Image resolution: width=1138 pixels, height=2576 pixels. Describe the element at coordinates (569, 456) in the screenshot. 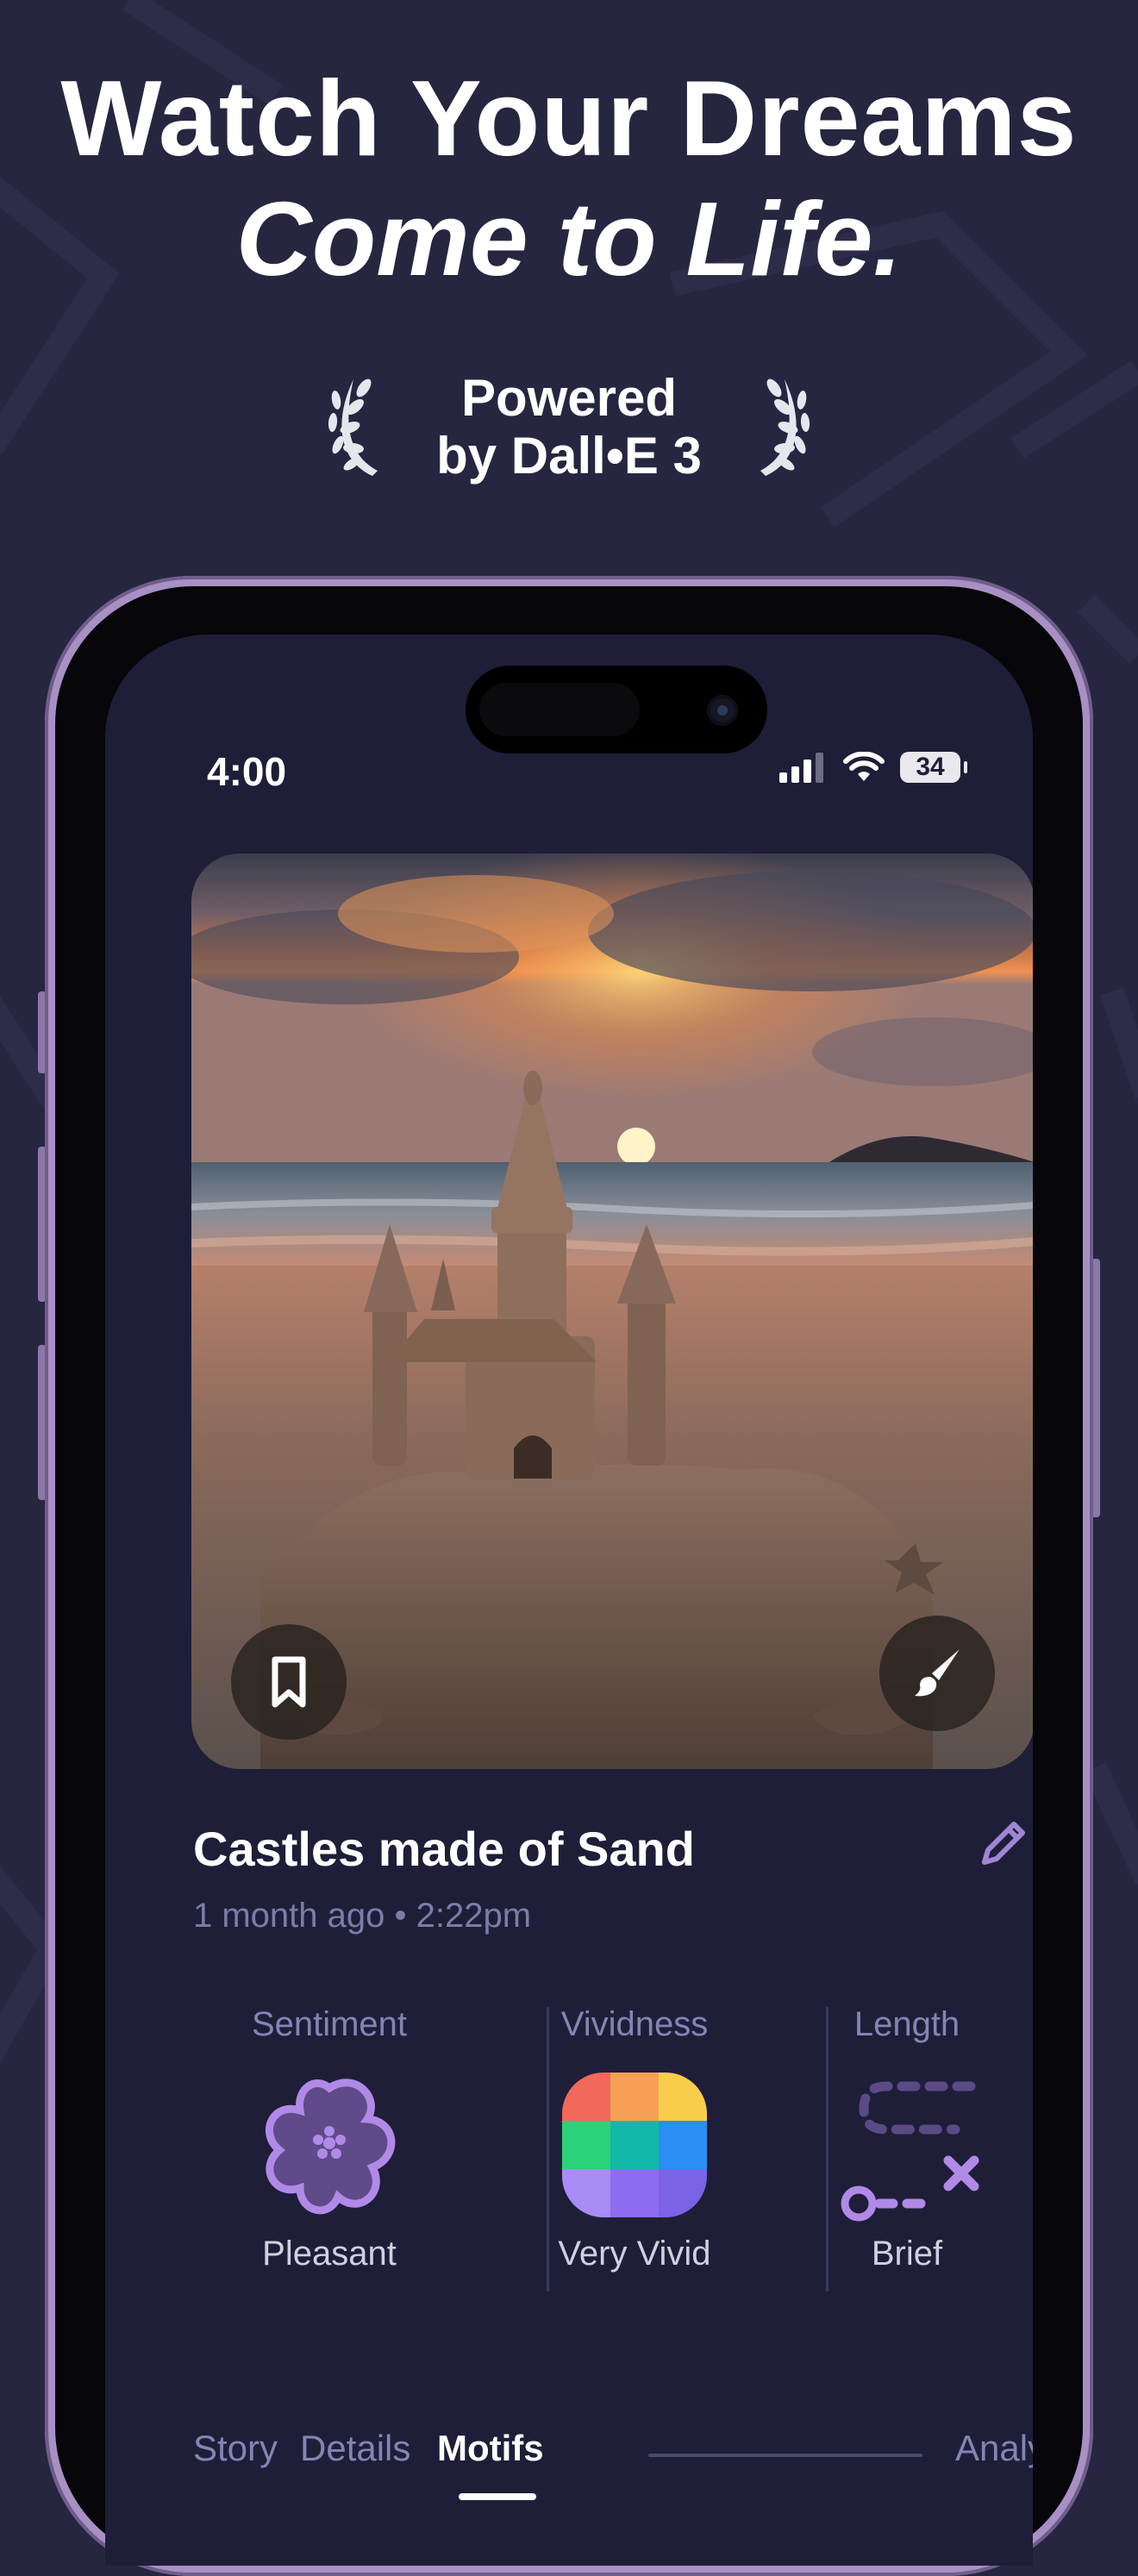

I see `powered-by-line-2: by Dall•E 3` at that location.